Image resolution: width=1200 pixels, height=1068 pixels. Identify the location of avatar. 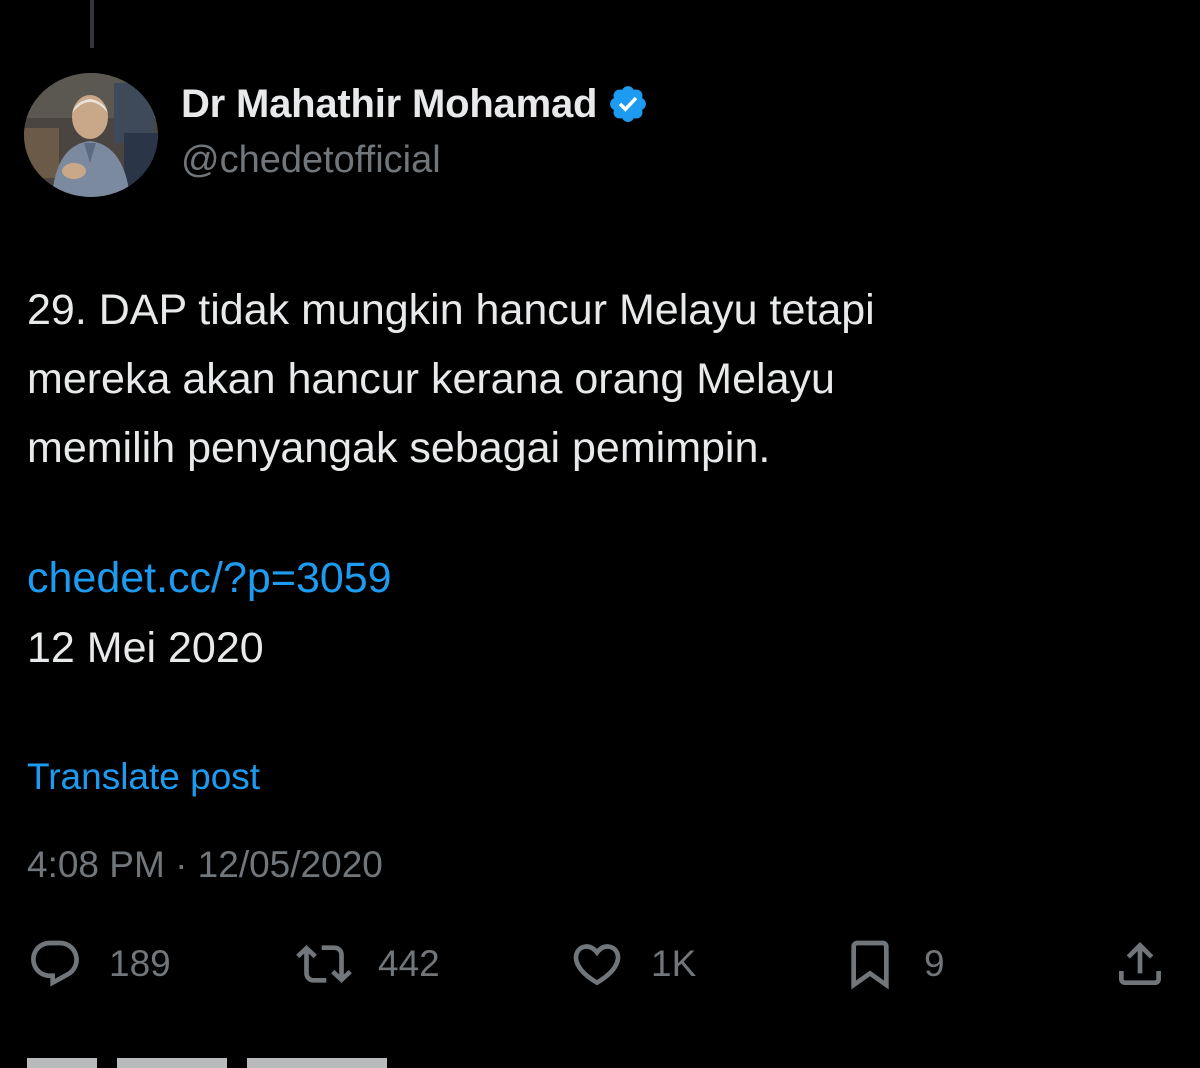
(91, 135).